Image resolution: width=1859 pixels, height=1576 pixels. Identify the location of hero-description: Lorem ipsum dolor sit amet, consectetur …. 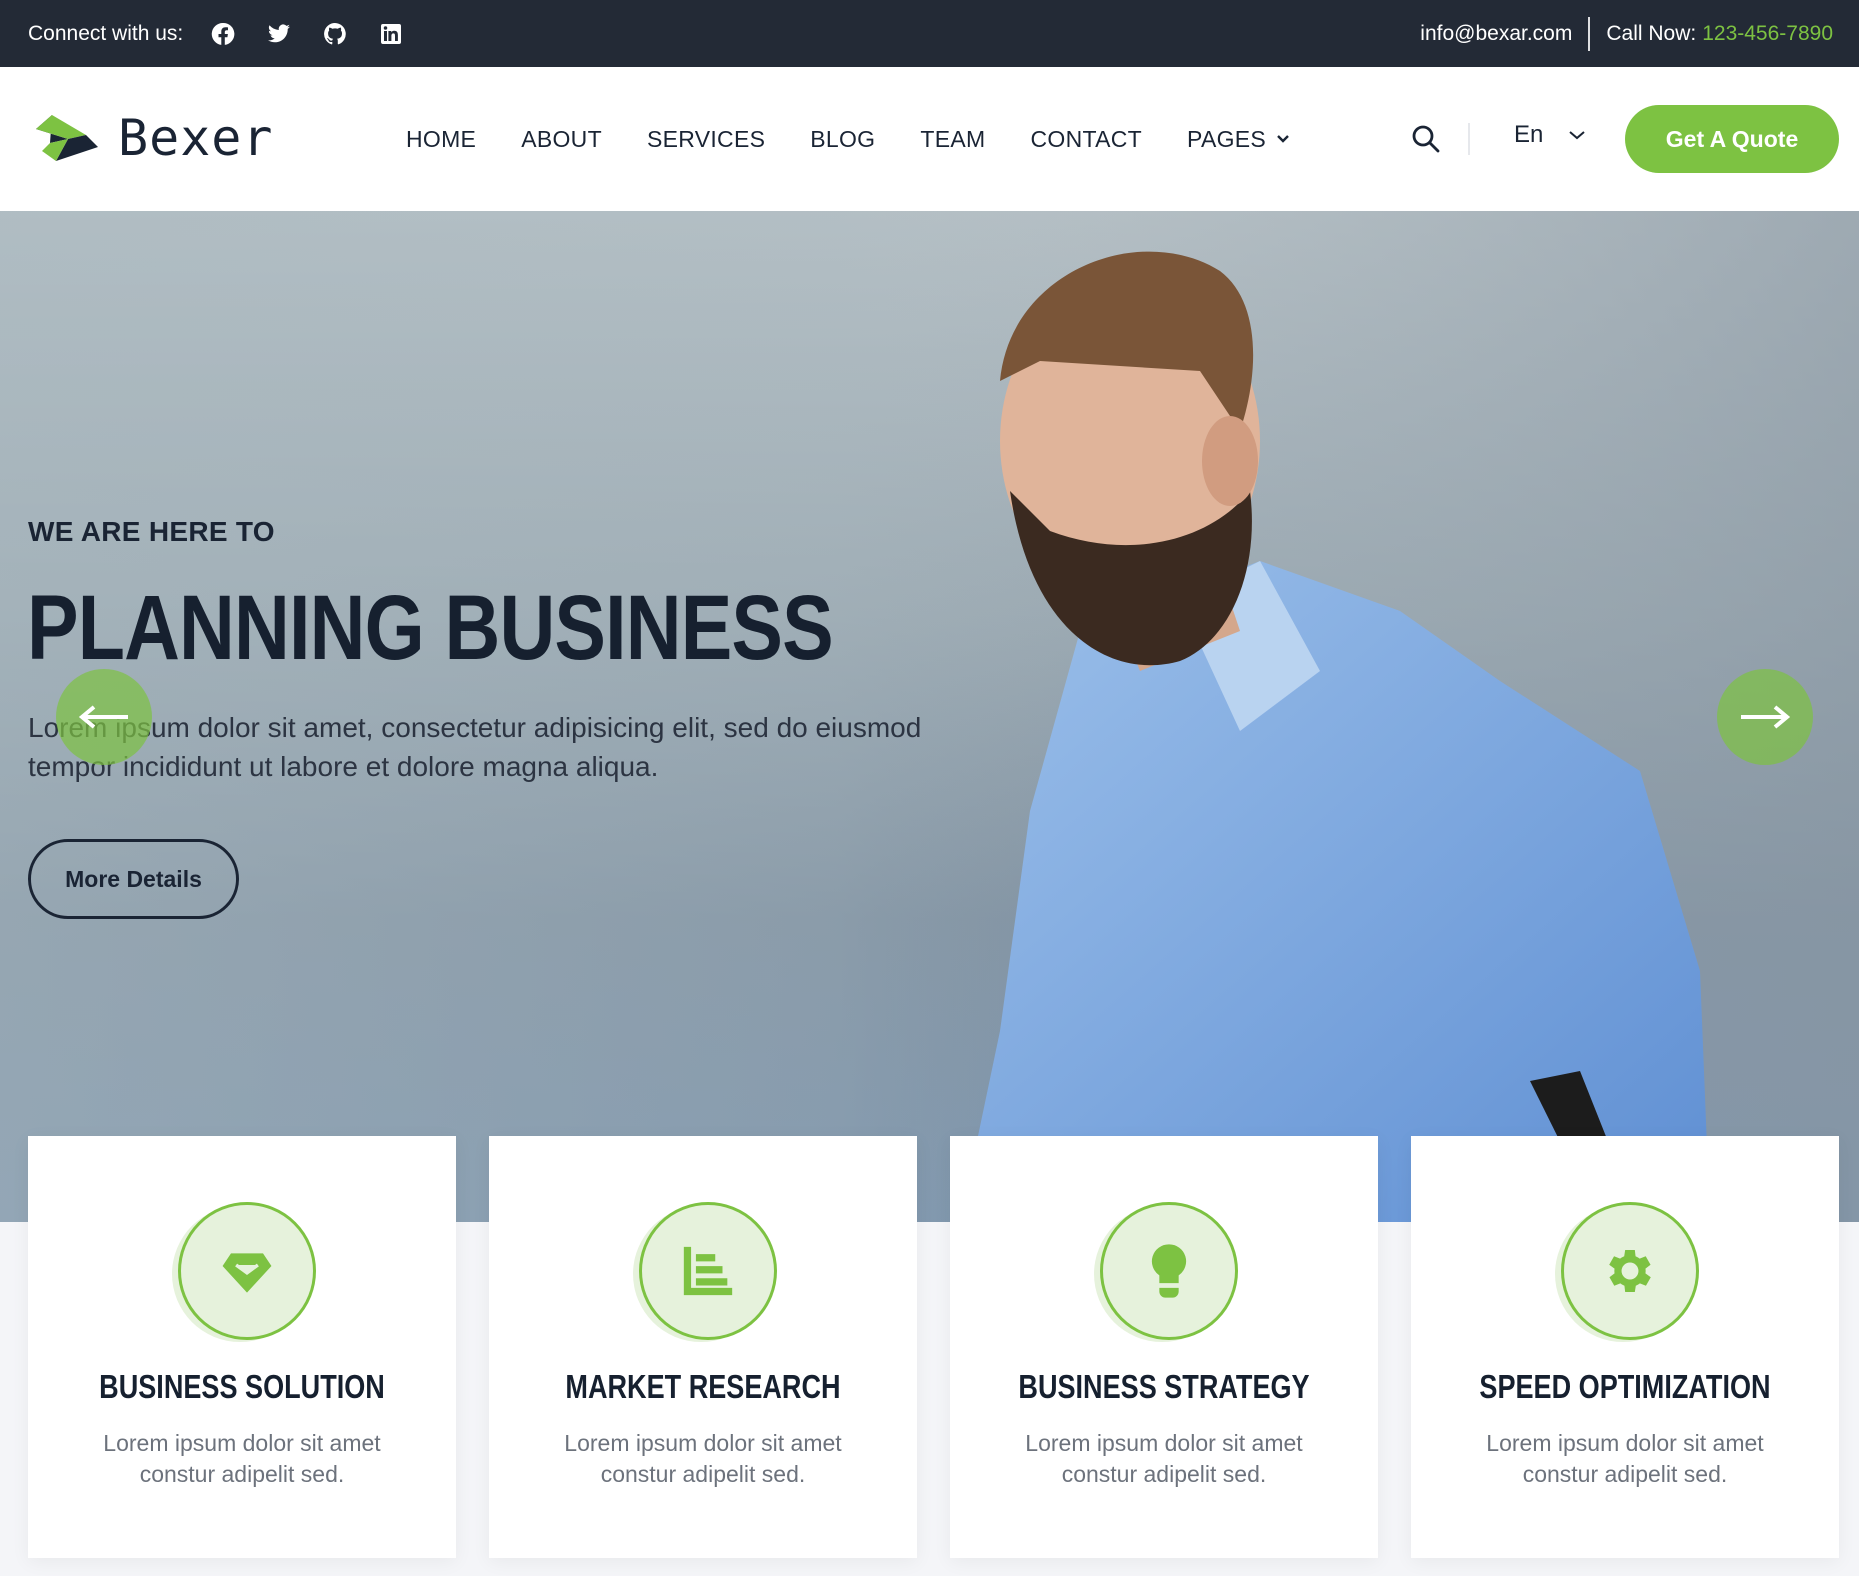
(475, 747).